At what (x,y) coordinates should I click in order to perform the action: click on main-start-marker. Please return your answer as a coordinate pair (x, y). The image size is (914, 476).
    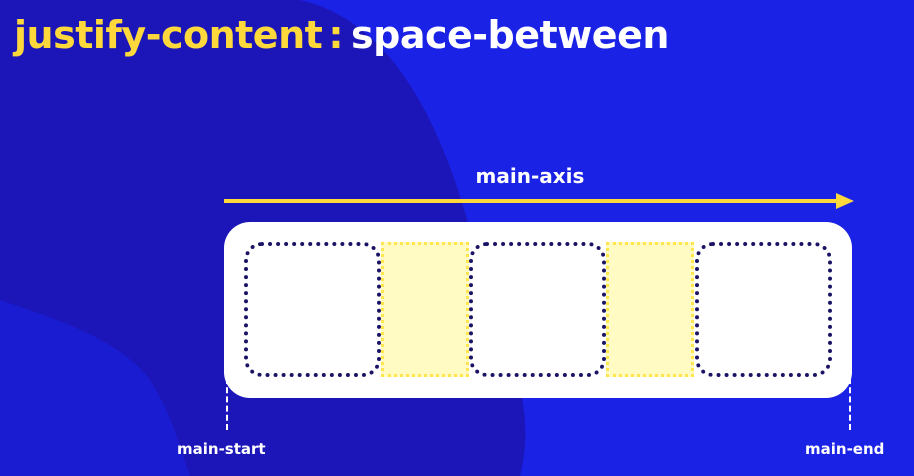
    Looking at the image, I should click on (227, 404).